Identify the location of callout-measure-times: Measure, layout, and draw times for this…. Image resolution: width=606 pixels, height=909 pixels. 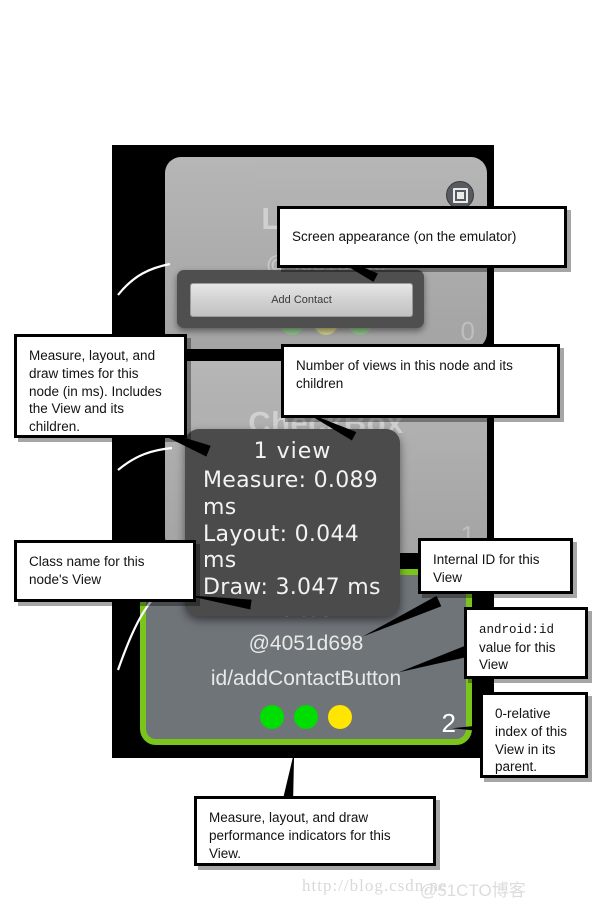
(100, 386).